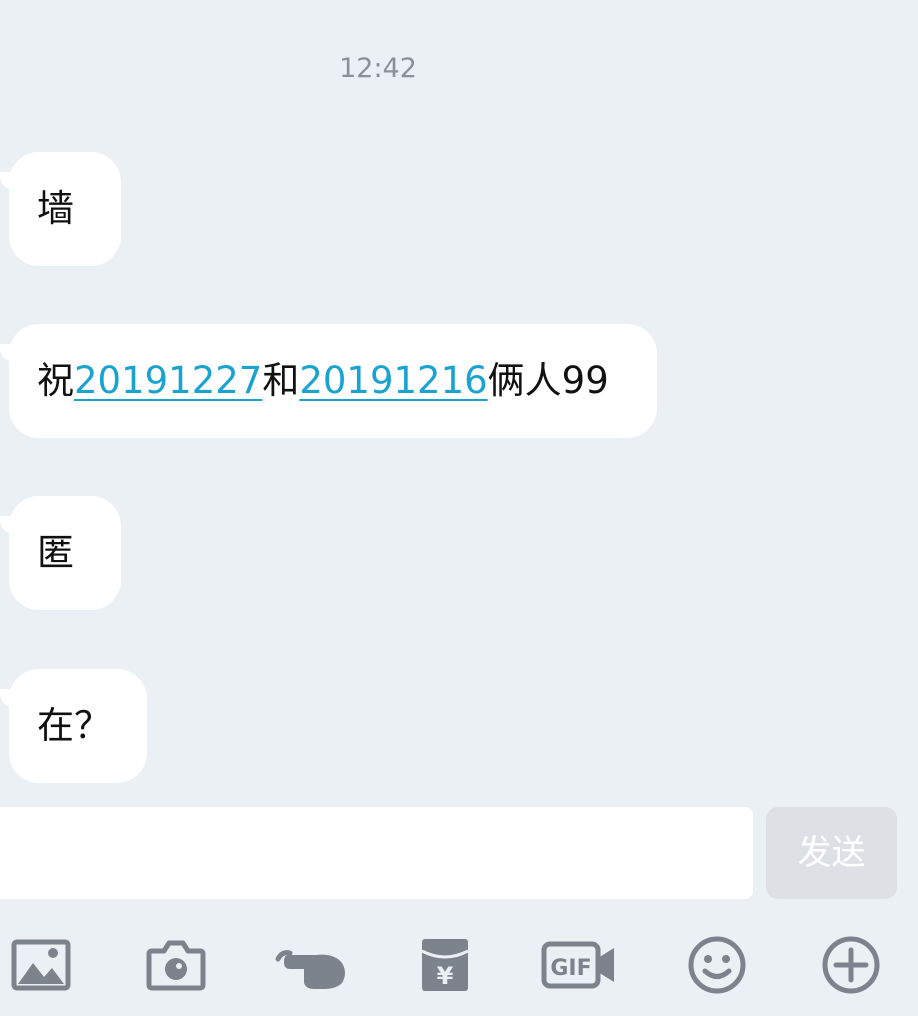 This screenshot has height=1016, width=918. What do you see at coordinates (55, 208) in the screenshot?
I see `message-text: 墙` at bounding box center [55, 208].